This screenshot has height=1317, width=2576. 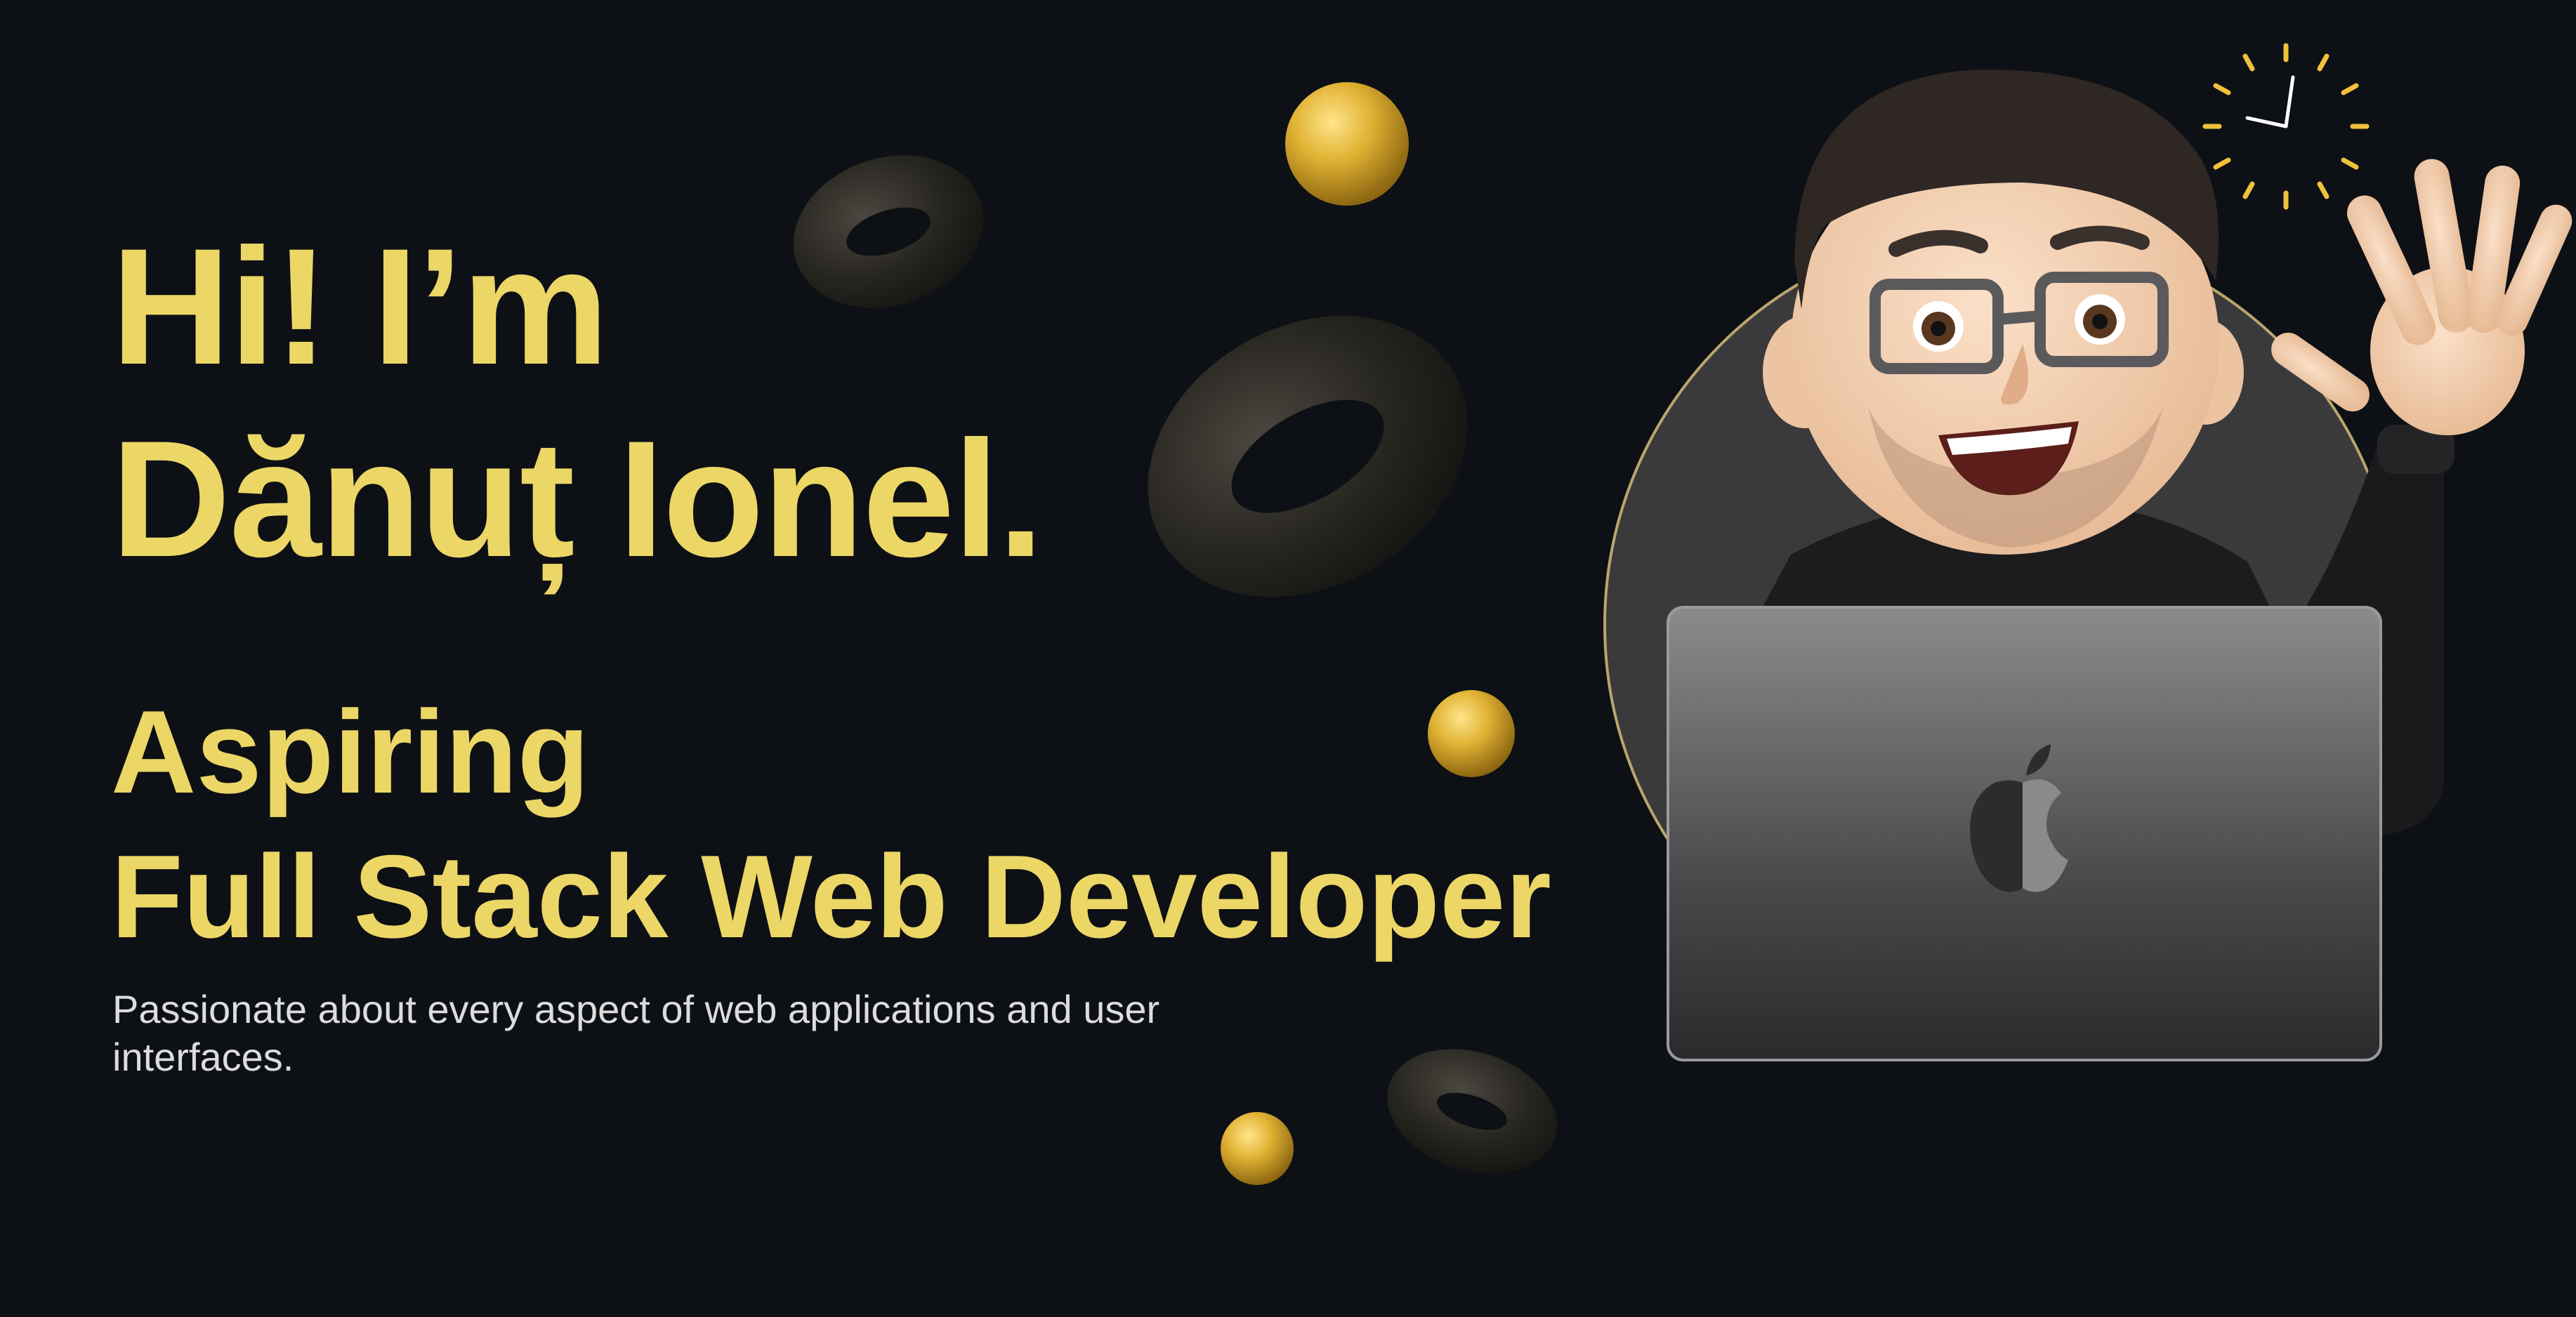 I want to click on clock-icon, so click(x=2286, y=126).